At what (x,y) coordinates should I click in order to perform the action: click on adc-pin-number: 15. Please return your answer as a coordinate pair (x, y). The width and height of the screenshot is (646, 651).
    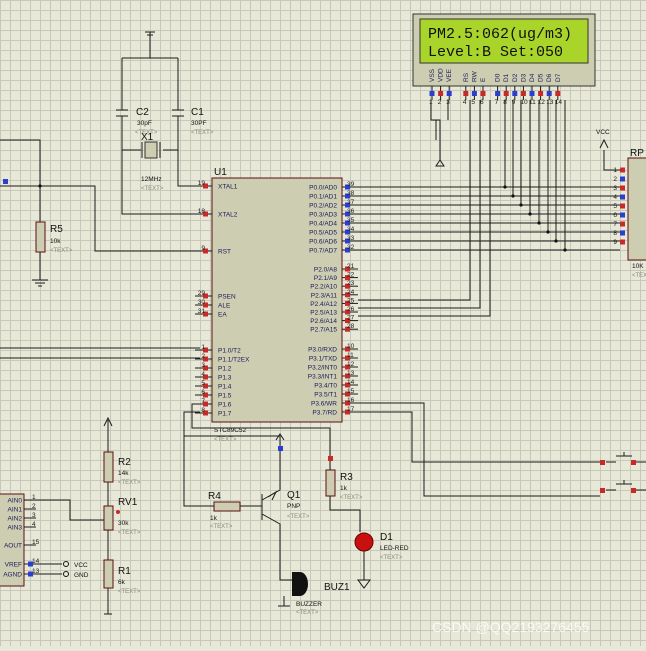
    Looking at the image, I should click on (36, 542).